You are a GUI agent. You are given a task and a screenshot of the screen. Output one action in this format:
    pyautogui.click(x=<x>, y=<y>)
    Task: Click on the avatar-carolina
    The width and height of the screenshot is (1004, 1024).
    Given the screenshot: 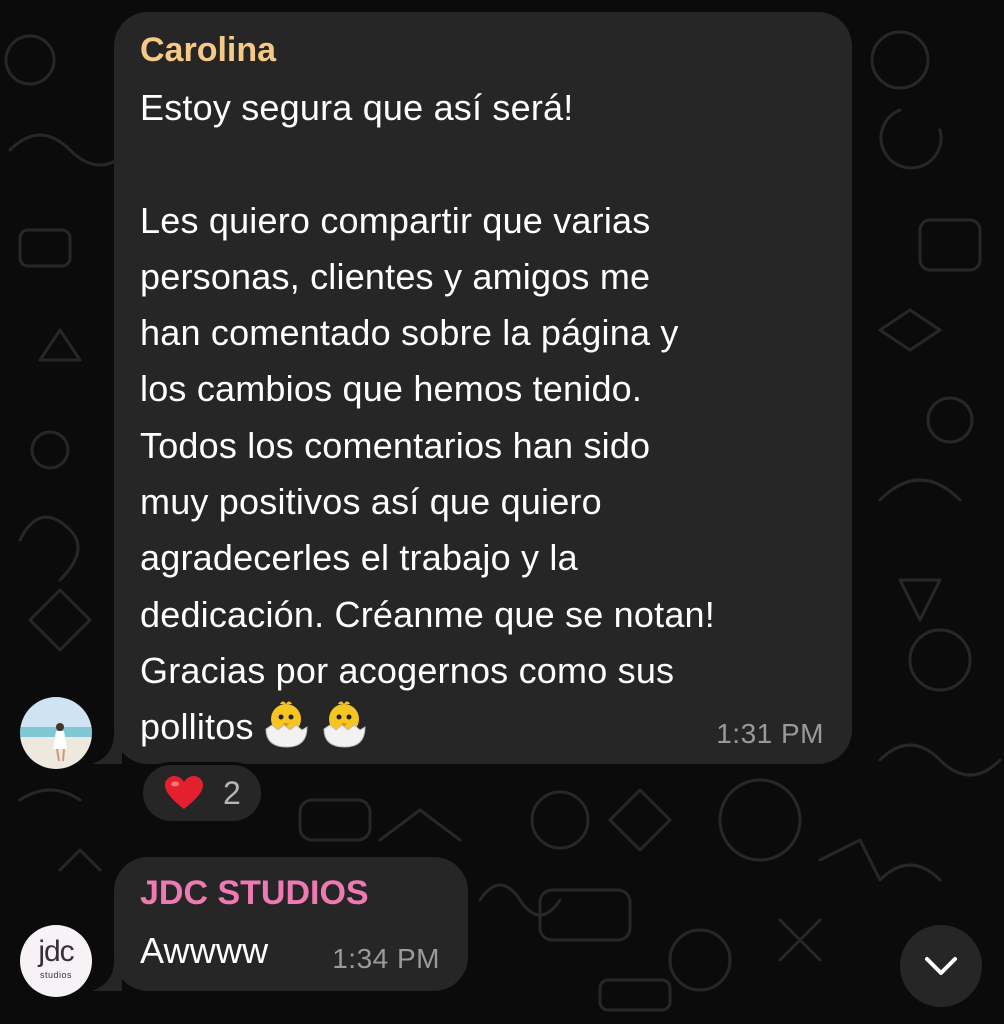 What is the action you would take?
    pyautogui.click(x=56, y=733)
    